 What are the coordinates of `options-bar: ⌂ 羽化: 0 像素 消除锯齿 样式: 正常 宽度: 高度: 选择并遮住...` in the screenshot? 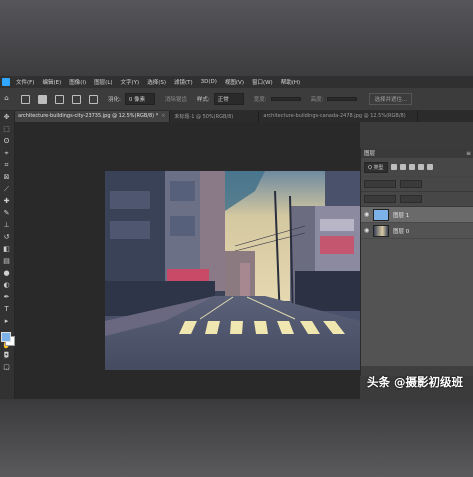 It's located at (236, 99).